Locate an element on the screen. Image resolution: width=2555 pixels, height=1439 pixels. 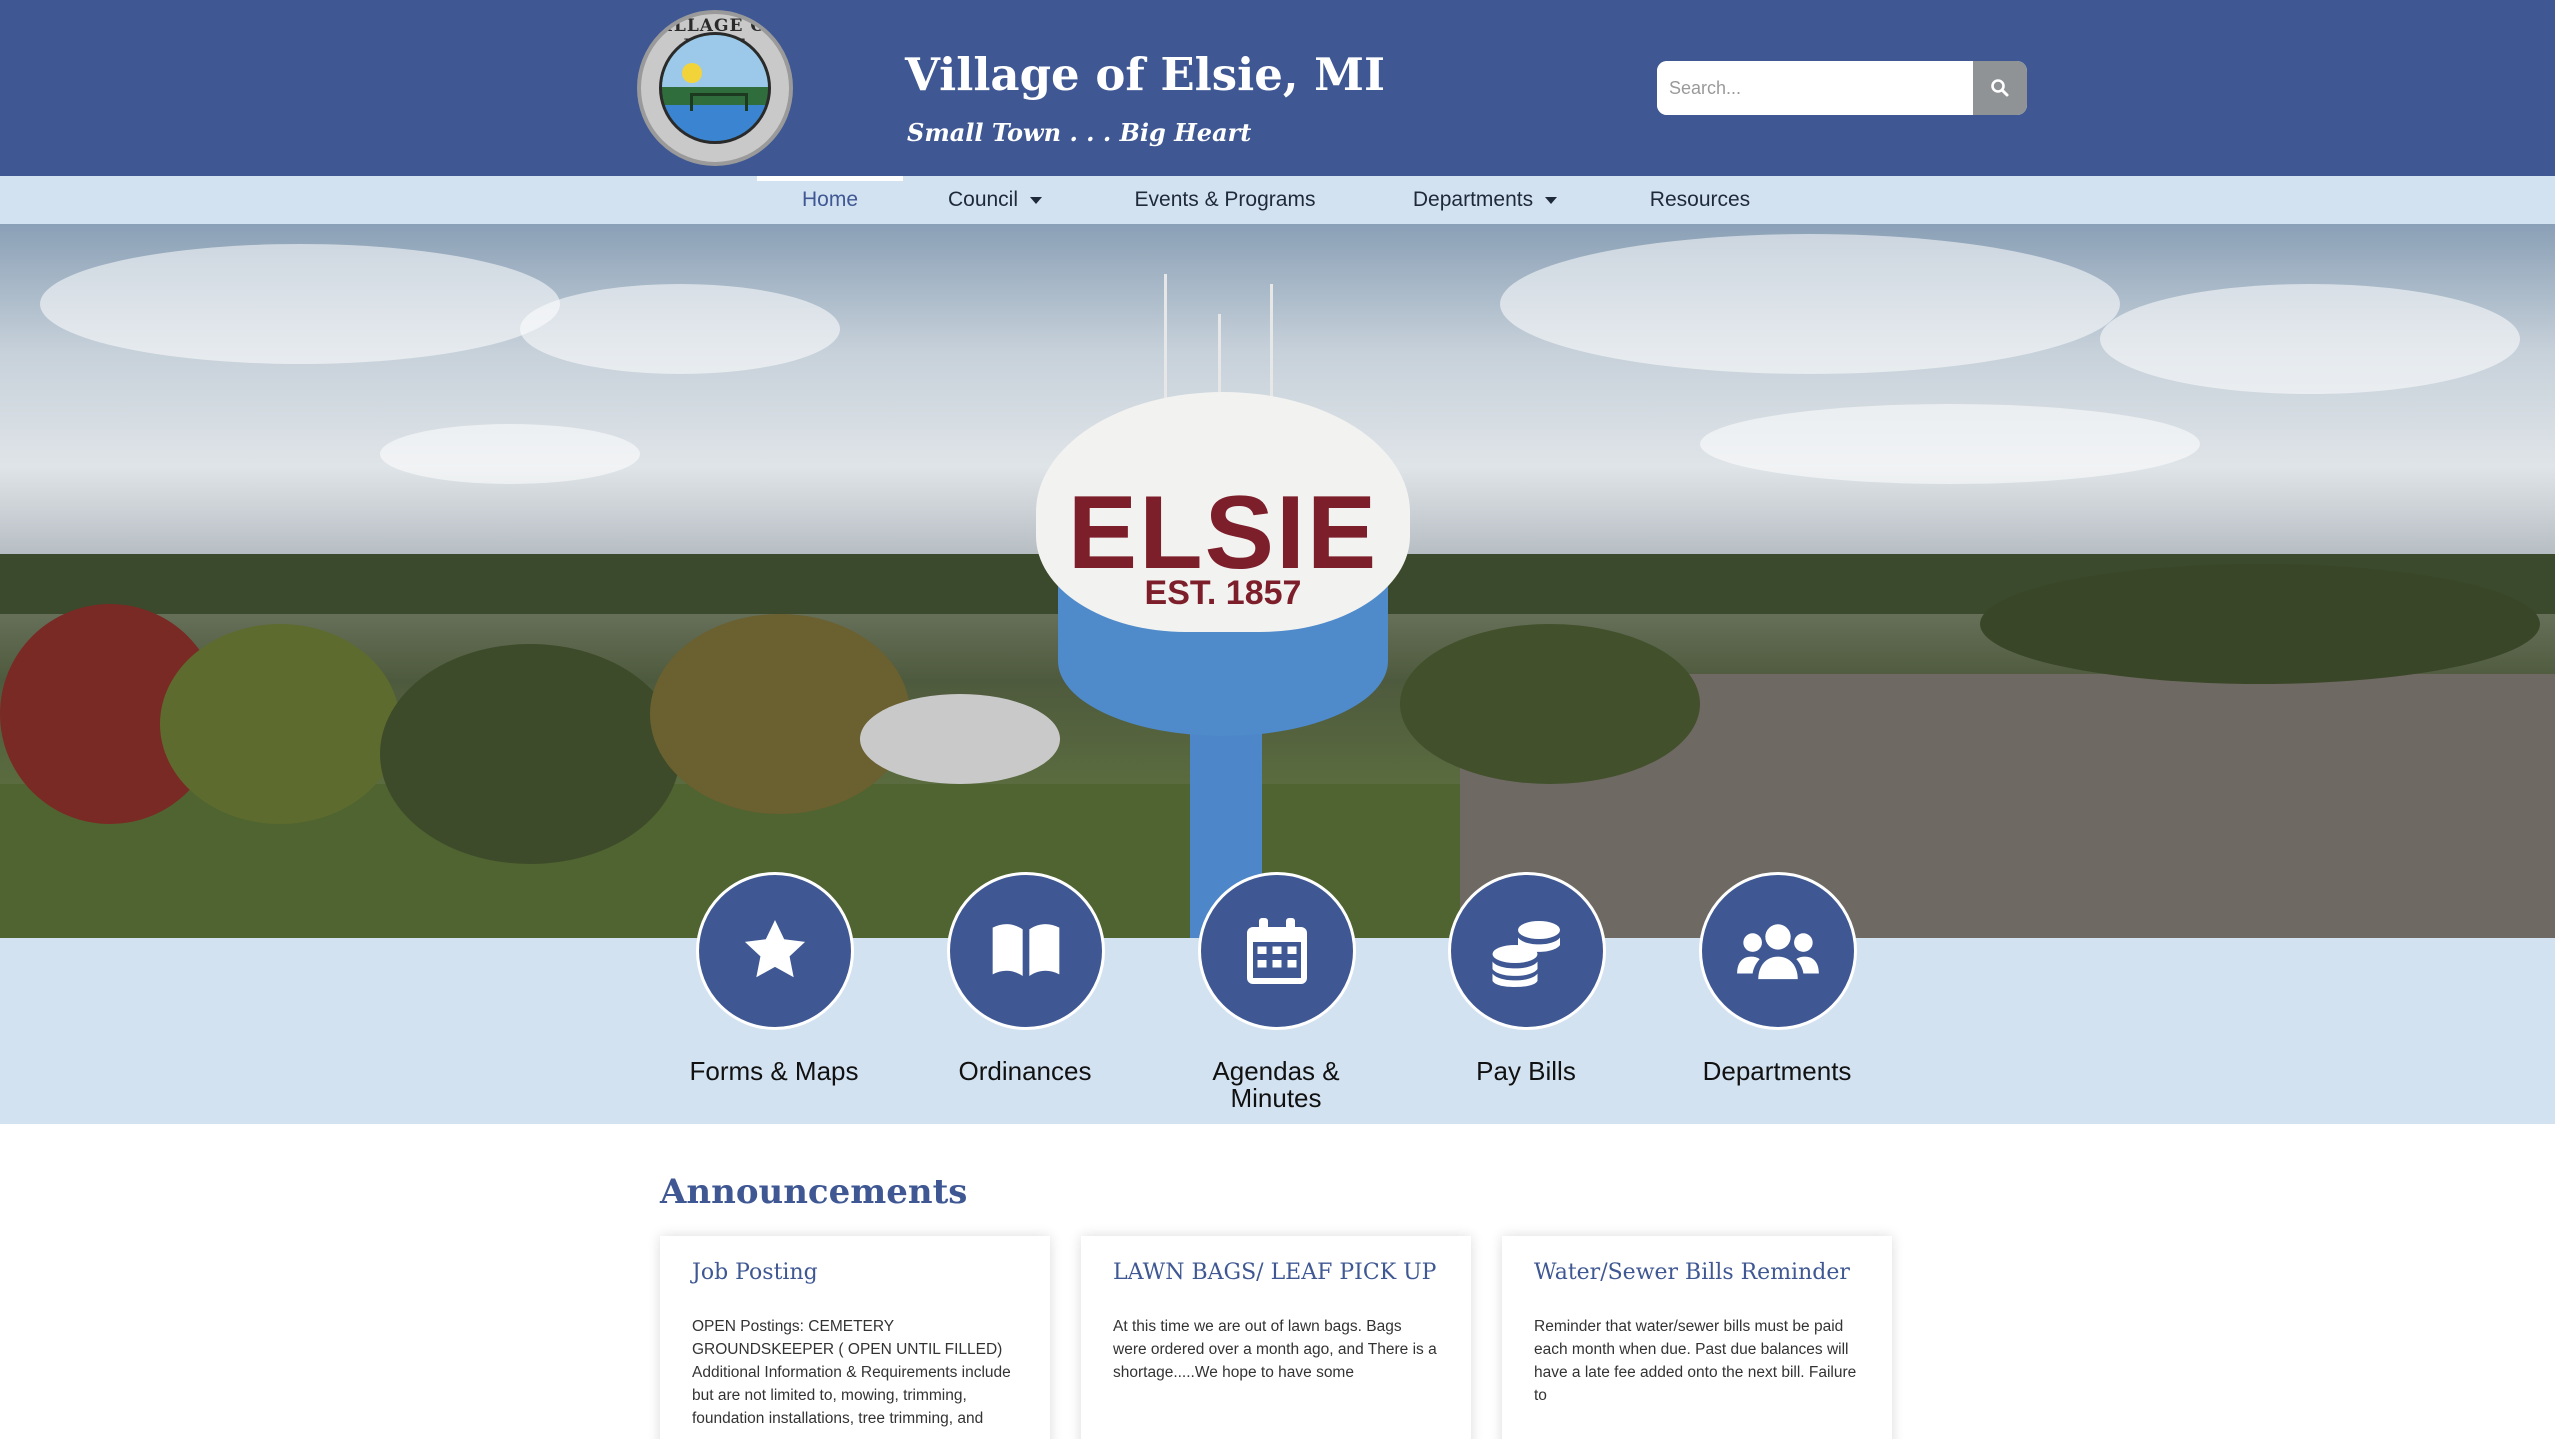
book-icon is located at coordinates (1026, 950).